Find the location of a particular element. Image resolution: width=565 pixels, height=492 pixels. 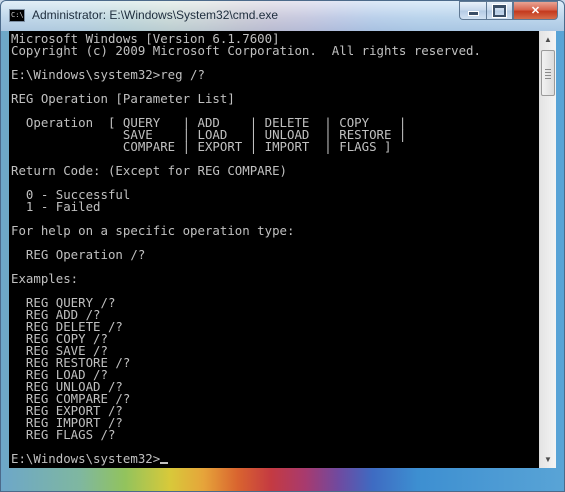

console-line: For help on a specific operation type: is located at coordinates (153, 230).